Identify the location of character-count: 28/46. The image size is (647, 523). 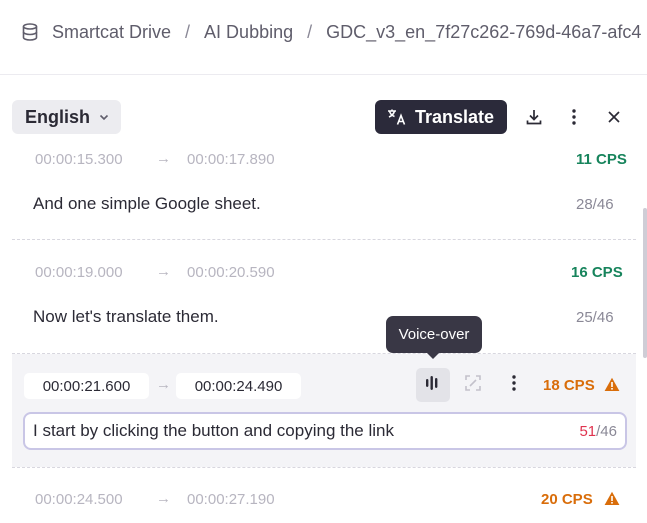
(595, 204).